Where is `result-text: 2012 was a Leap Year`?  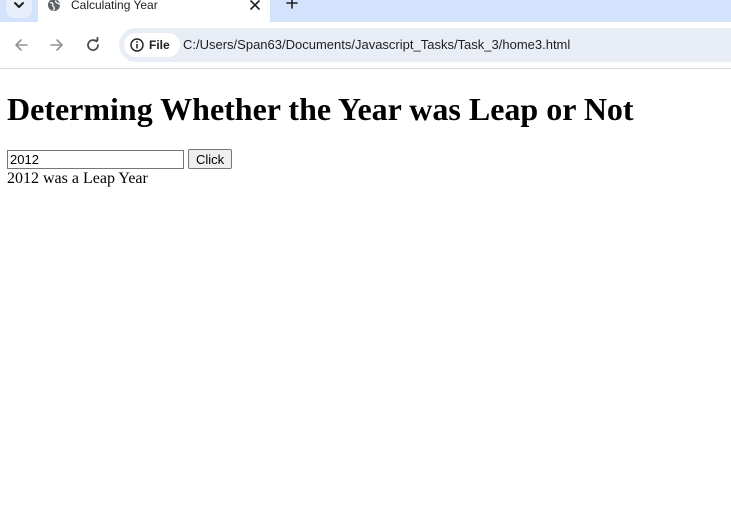
result-text: 2012 was a Leap Year is located at coordinates (77, 178).